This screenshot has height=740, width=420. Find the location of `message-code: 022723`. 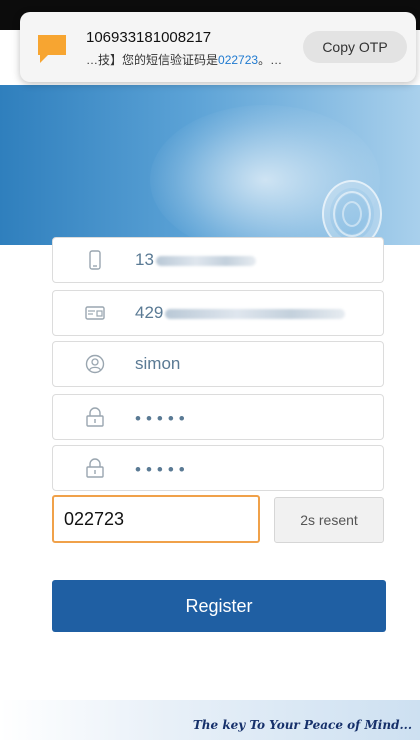

message-code: 022723 is located at coordinates (238, 60).